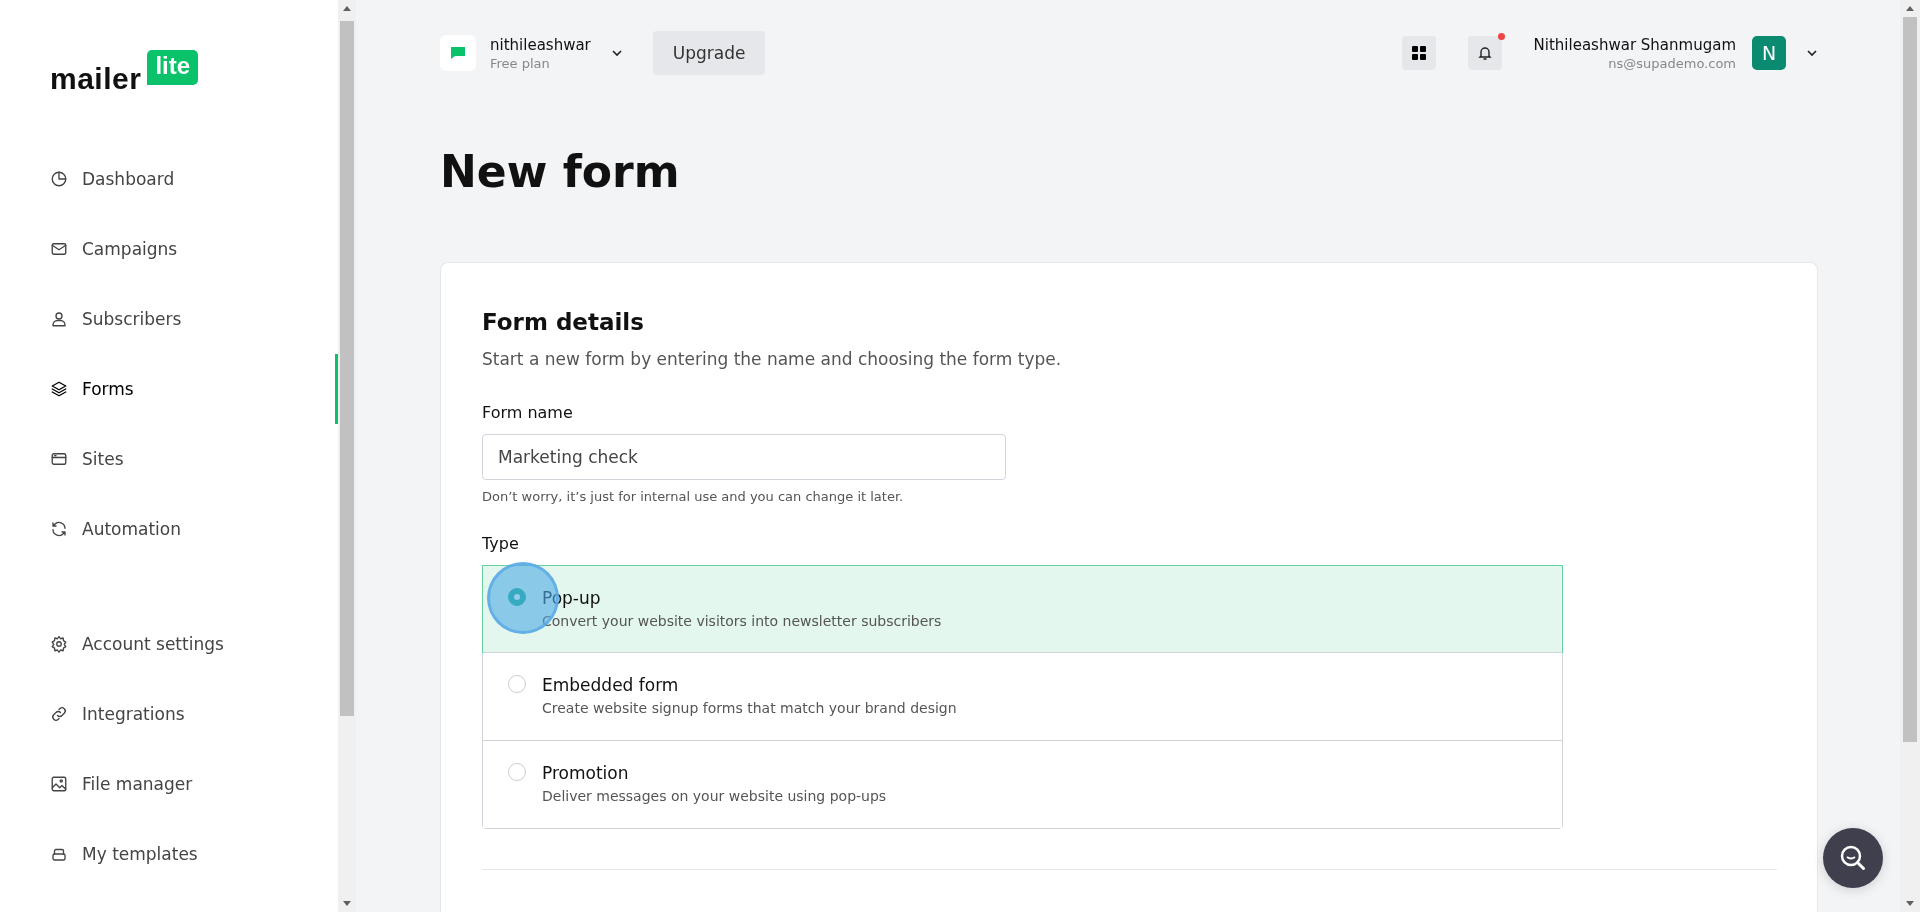 This screenshot has width=1920, height=912. Describe the element at coordinates (1022, 784) in the screenshot. I see `type-option: Promotion Deliver messages on your website using pop-ups` at that location.